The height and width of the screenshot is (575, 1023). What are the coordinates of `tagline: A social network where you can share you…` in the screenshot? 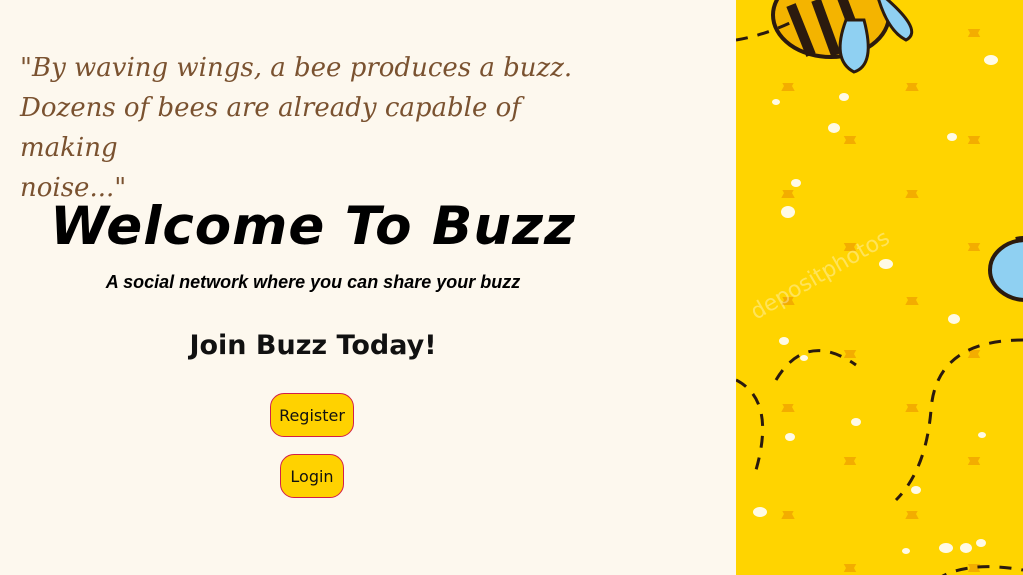 It's located at (313, 282).